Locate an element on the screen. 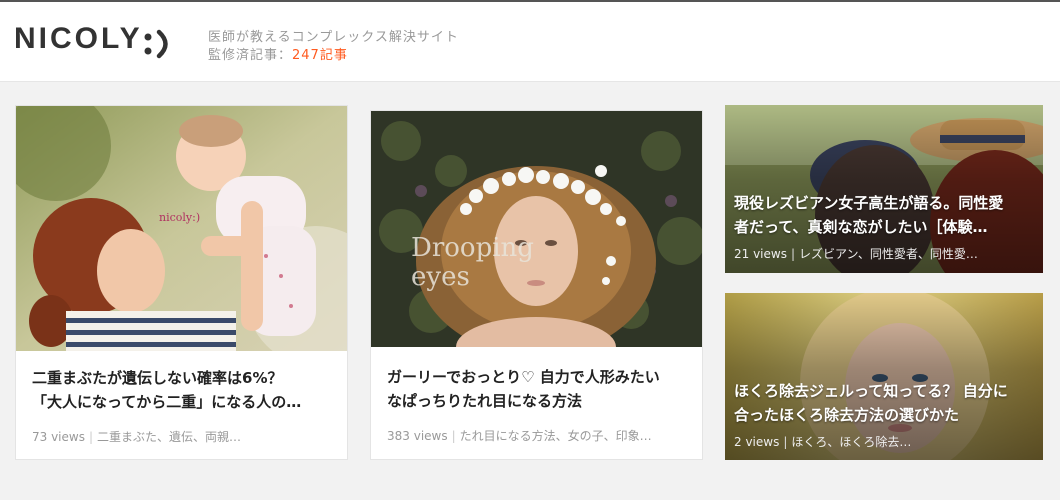 This screenshot has height=500, width=1060. article-thumbnail: Drooping eyes is located at coordinates (536, 229).